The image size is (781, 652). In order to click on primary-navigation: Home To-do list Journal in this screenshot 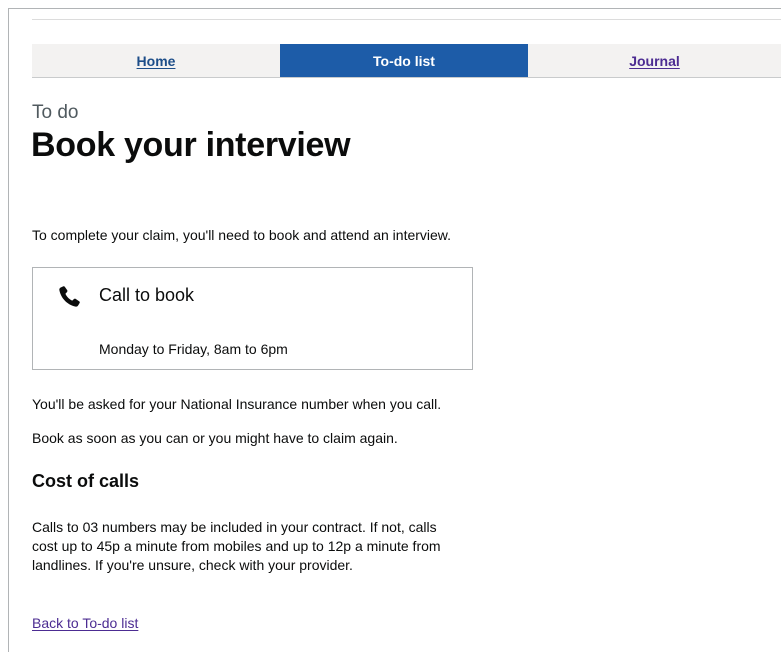, I will do `click(406, 61)`.